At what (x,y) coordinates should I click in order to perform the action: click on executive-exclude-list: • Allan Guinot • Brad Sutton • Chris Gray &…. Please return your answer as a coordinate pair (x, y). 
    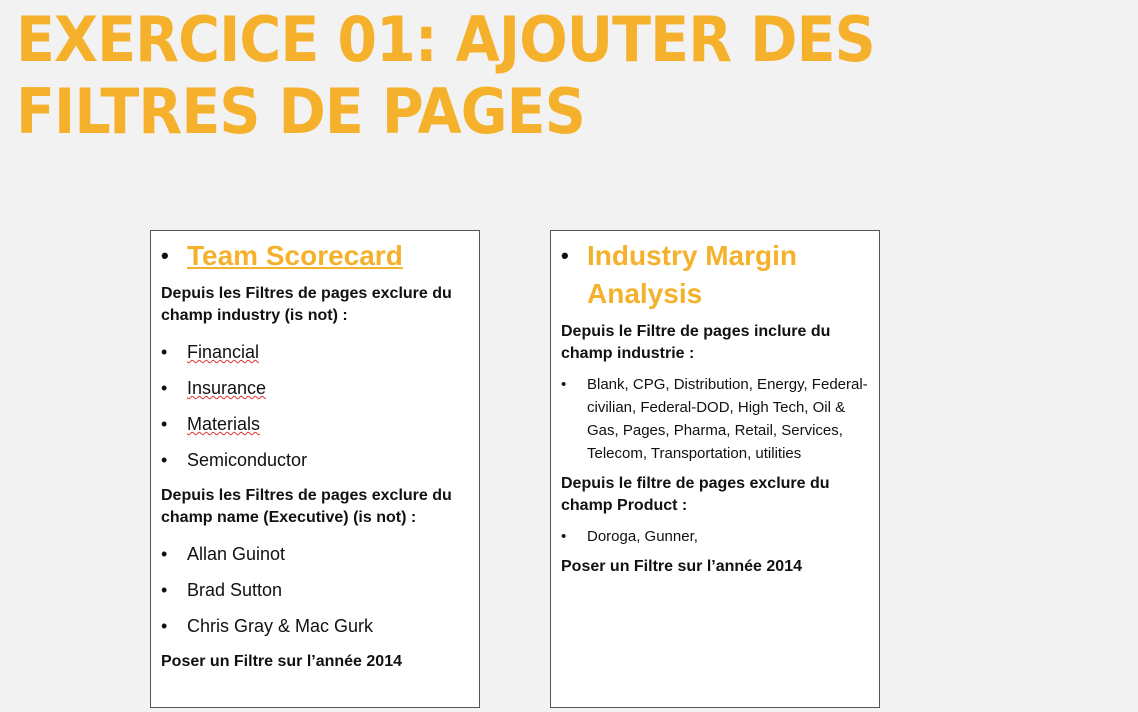
    Looking at the image, I should click on (315, 590).